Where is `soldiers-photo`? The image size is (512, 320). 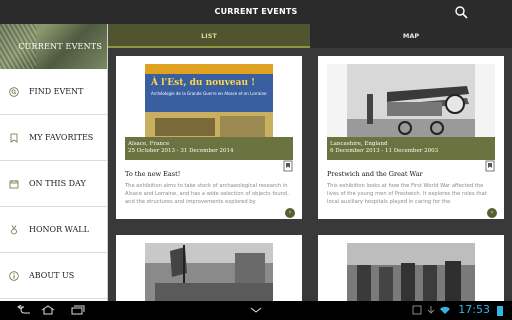 soldiers-photo is located at coordinates (411, 272).